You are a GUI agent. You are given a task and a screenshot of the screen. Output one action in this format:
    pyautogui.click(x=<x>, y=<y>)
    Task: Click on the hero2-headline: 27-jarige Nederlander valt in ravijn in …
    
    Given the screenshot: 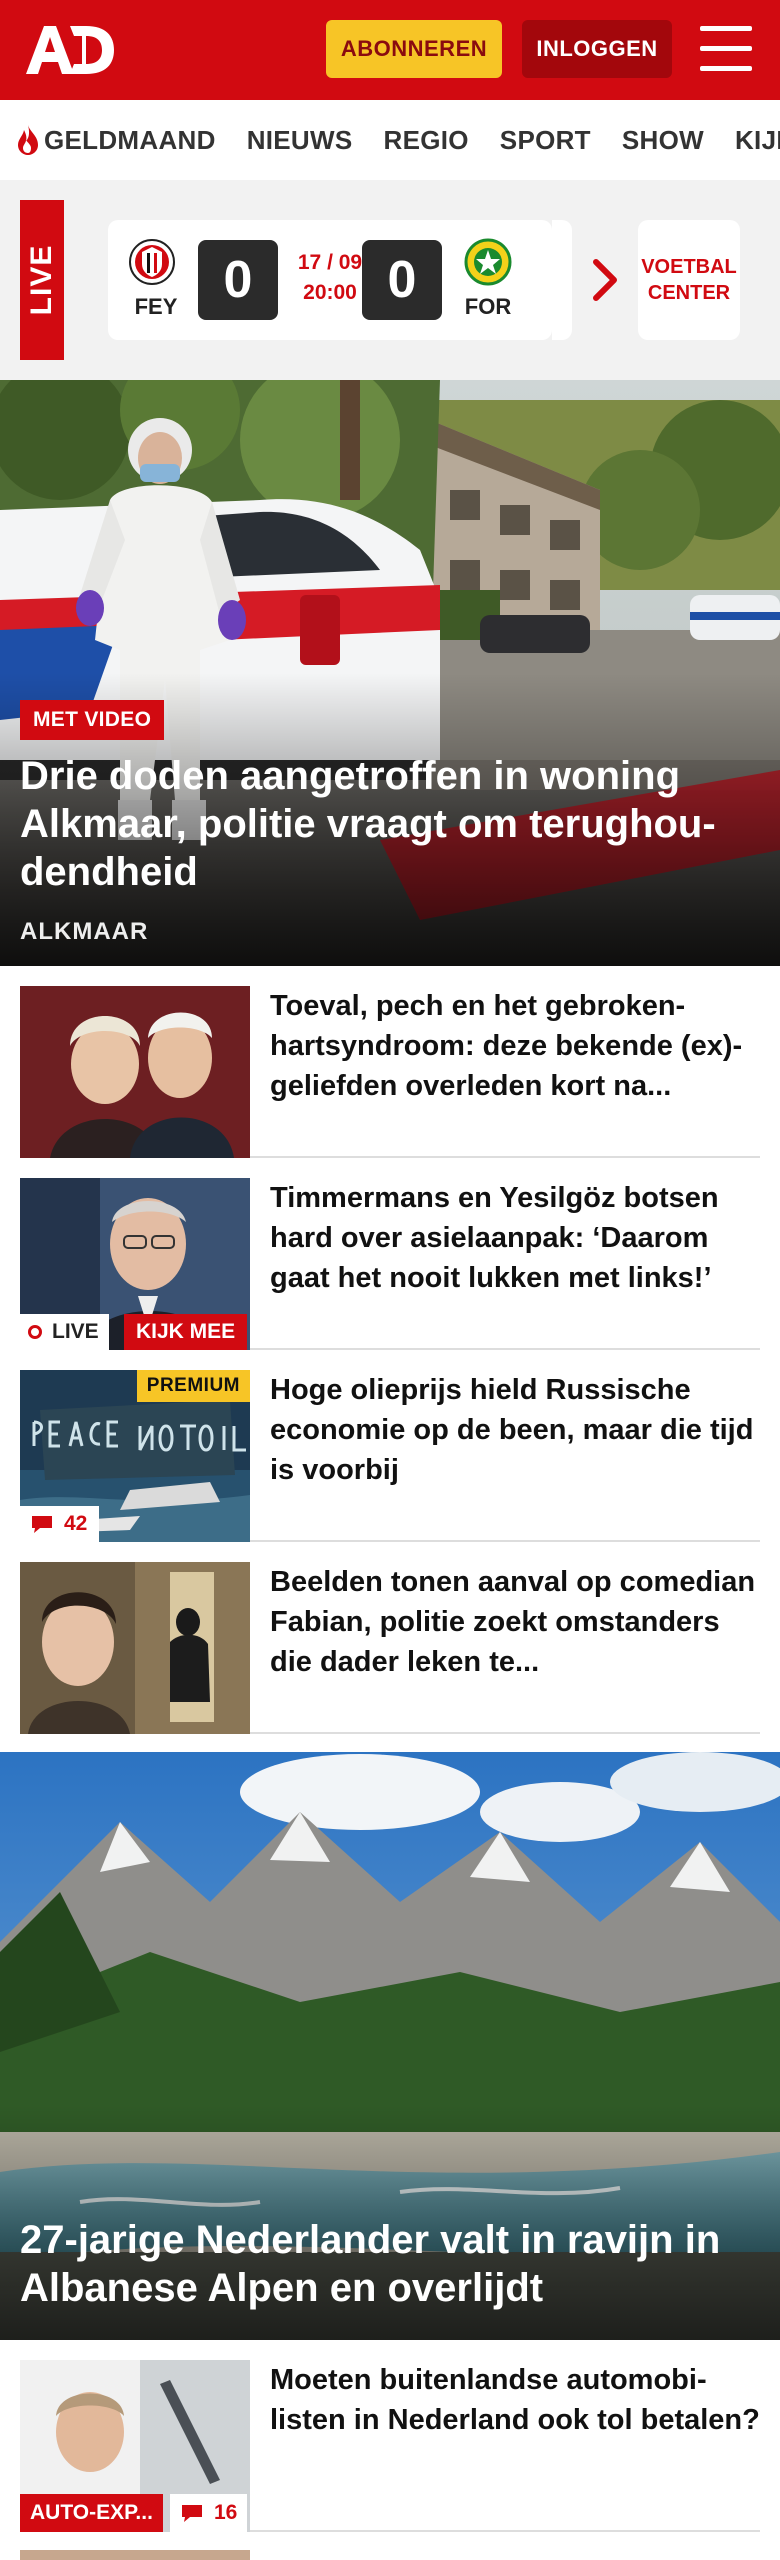 What is the action you would take?
    pyautogui.click(x=395, y=2264)
    